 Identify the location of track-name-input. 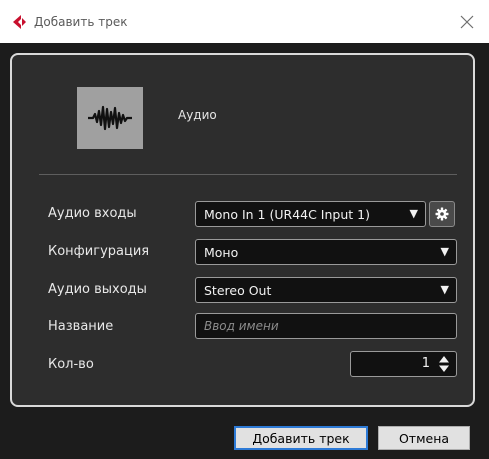
(326, 326).